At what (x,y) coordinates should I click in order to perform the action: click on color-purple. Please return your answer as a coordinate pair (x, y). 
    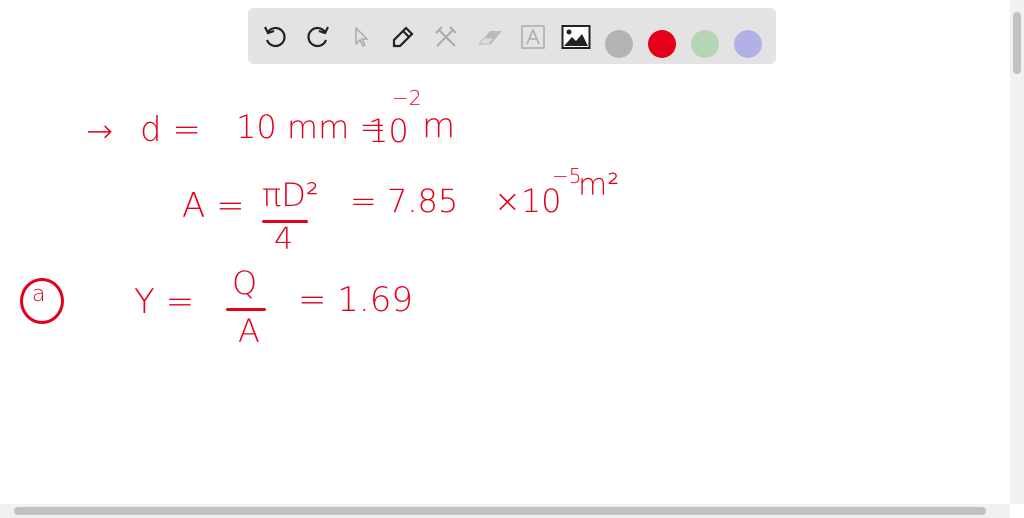
    Looking at the image, I should click on (748, 44).